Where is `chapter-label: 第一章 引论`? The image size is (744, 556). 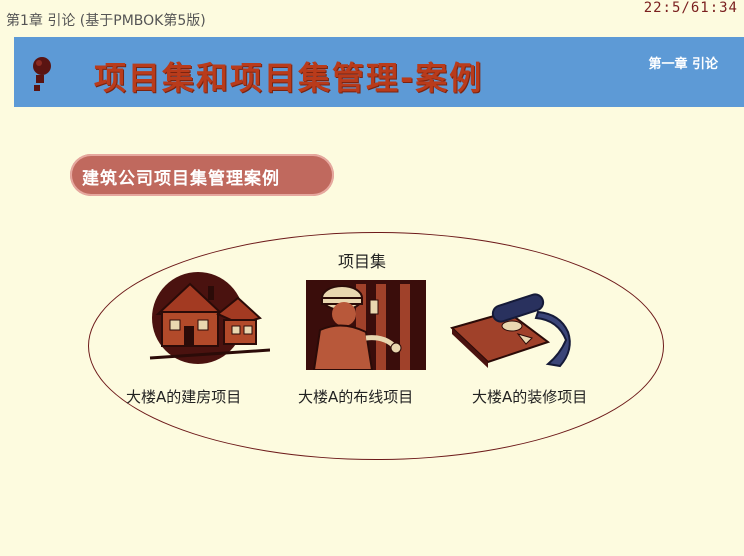 chapter-label: 第一章 引论 is located at coordinates (683, 64).